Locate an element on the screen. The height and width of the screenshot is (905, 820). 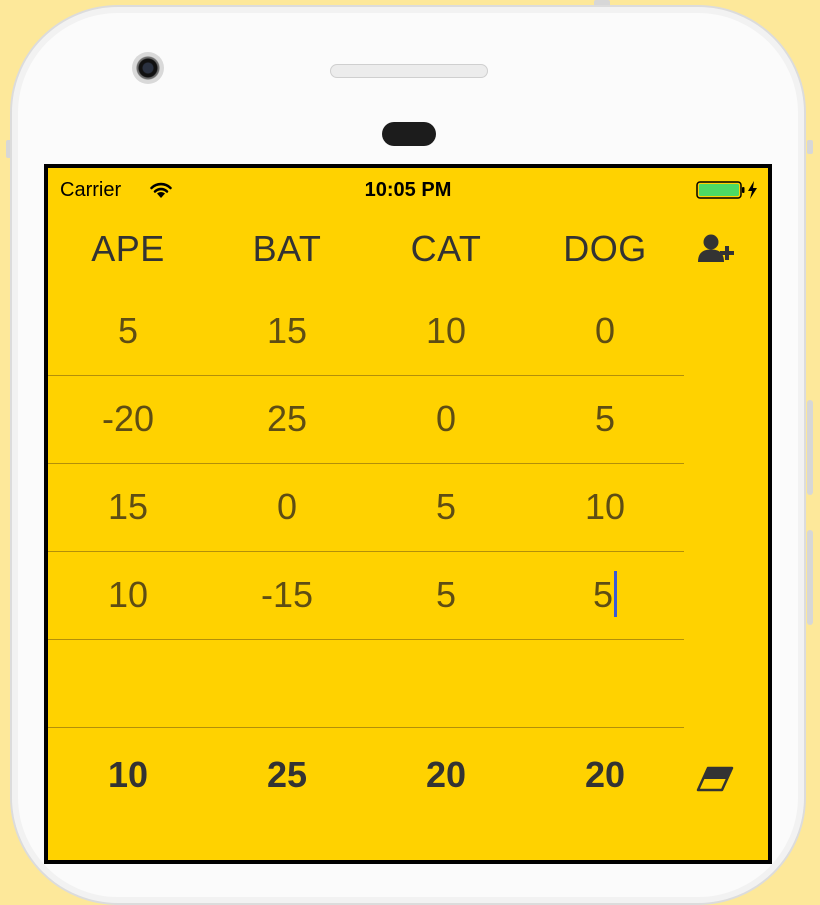
score-row-2: -20 25 0 5 is located at coordinates (366, 420).